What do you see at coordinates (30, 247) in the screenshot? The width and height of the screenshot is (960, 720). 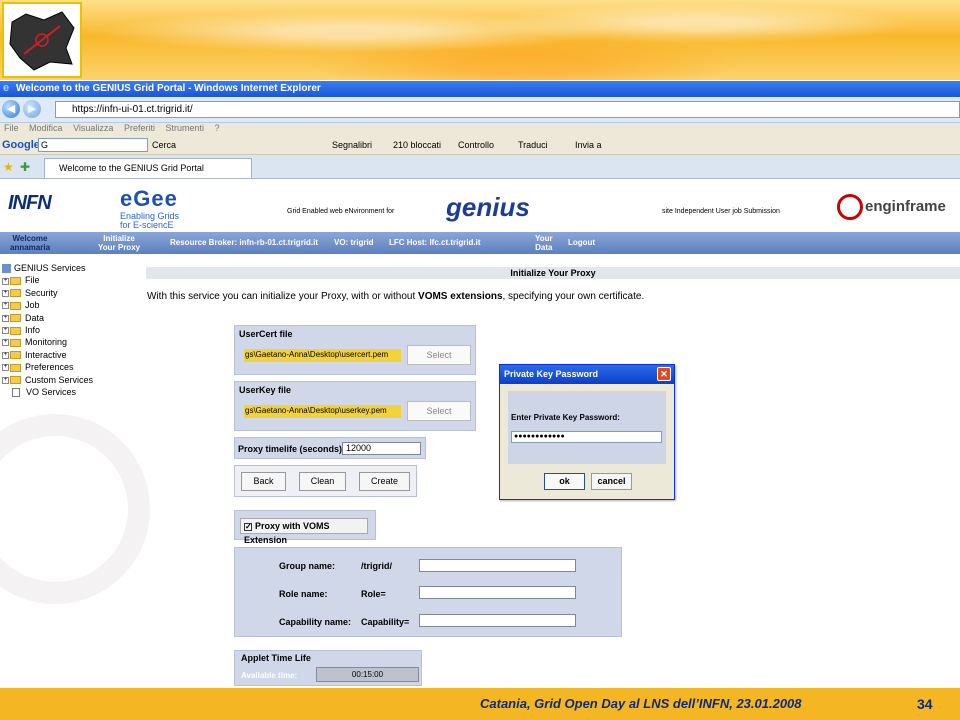 I see `nav-username: annamaria` at bounding box center [30, 247].